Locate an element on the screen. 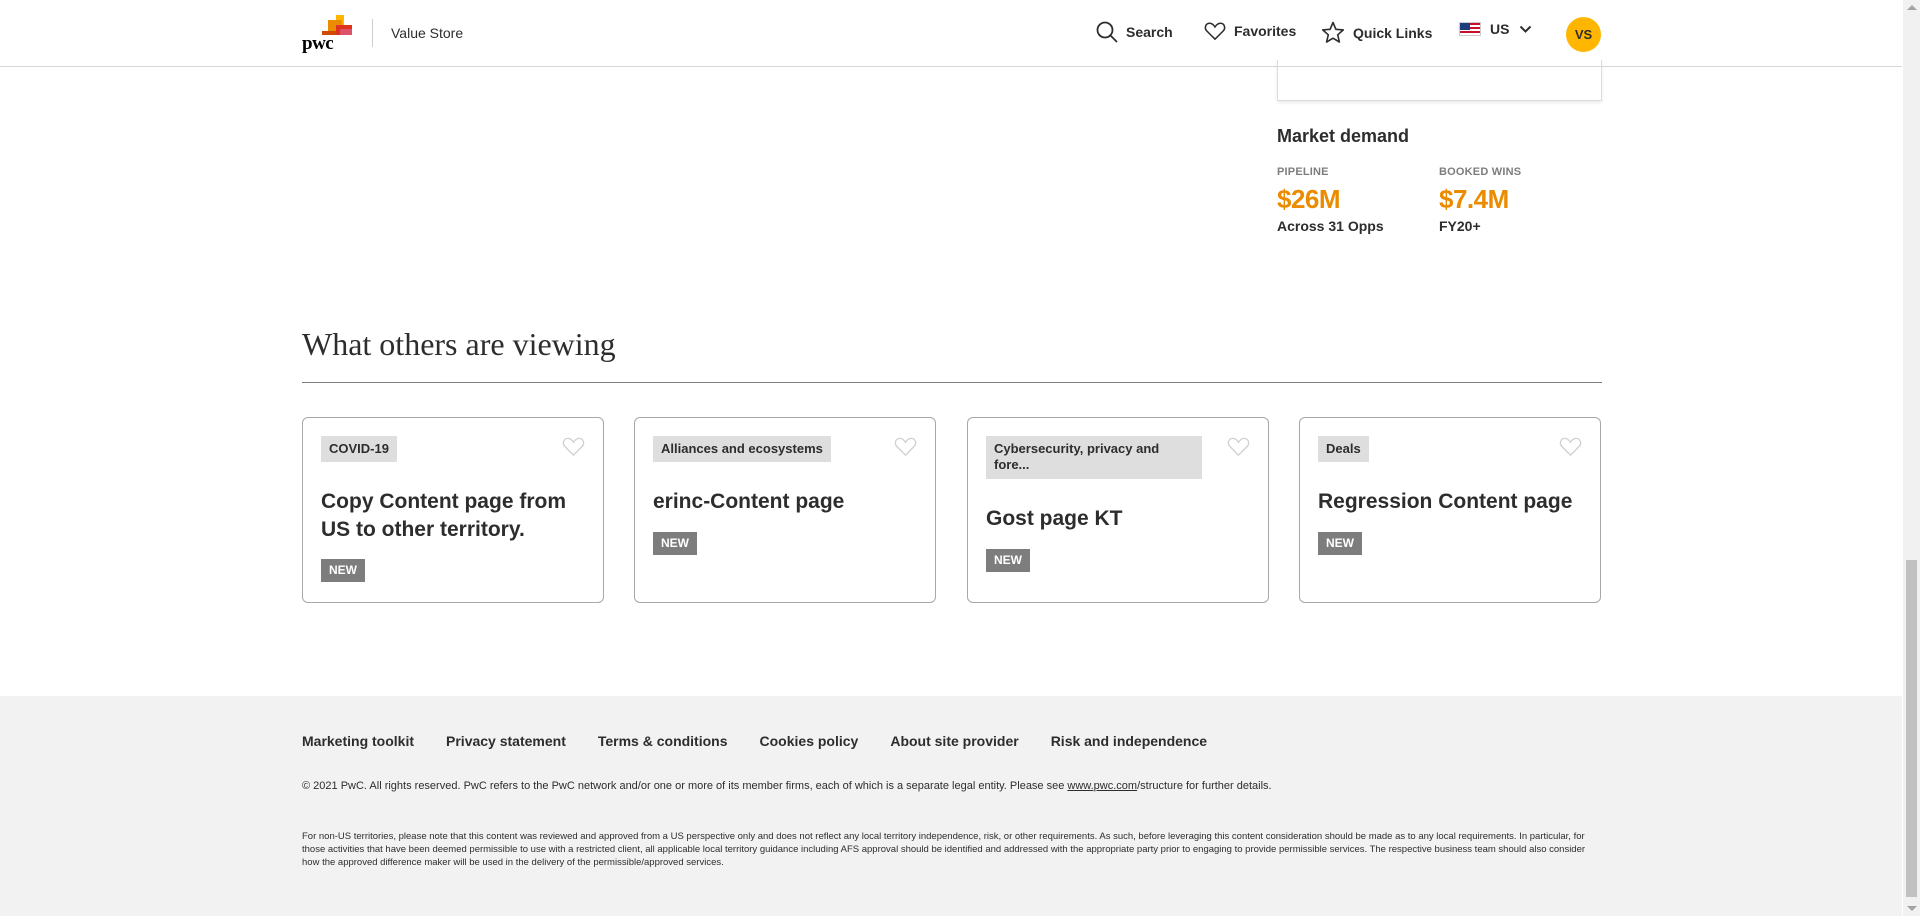  pipeline-label: PIPELINE is located at coordinates (1303, 172).